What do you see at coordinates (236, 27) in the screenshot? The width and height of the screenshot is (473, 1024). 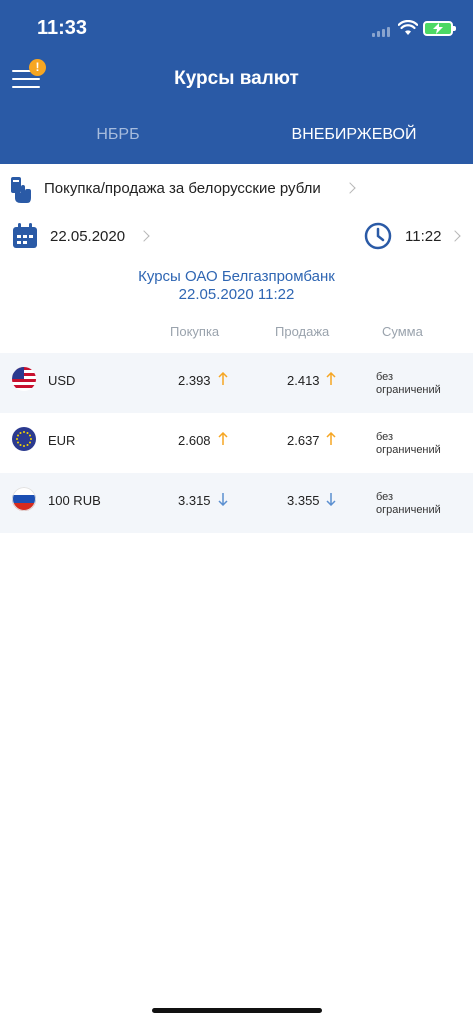 I see `status-bar: 11:33` at bounding box center [236, 27].